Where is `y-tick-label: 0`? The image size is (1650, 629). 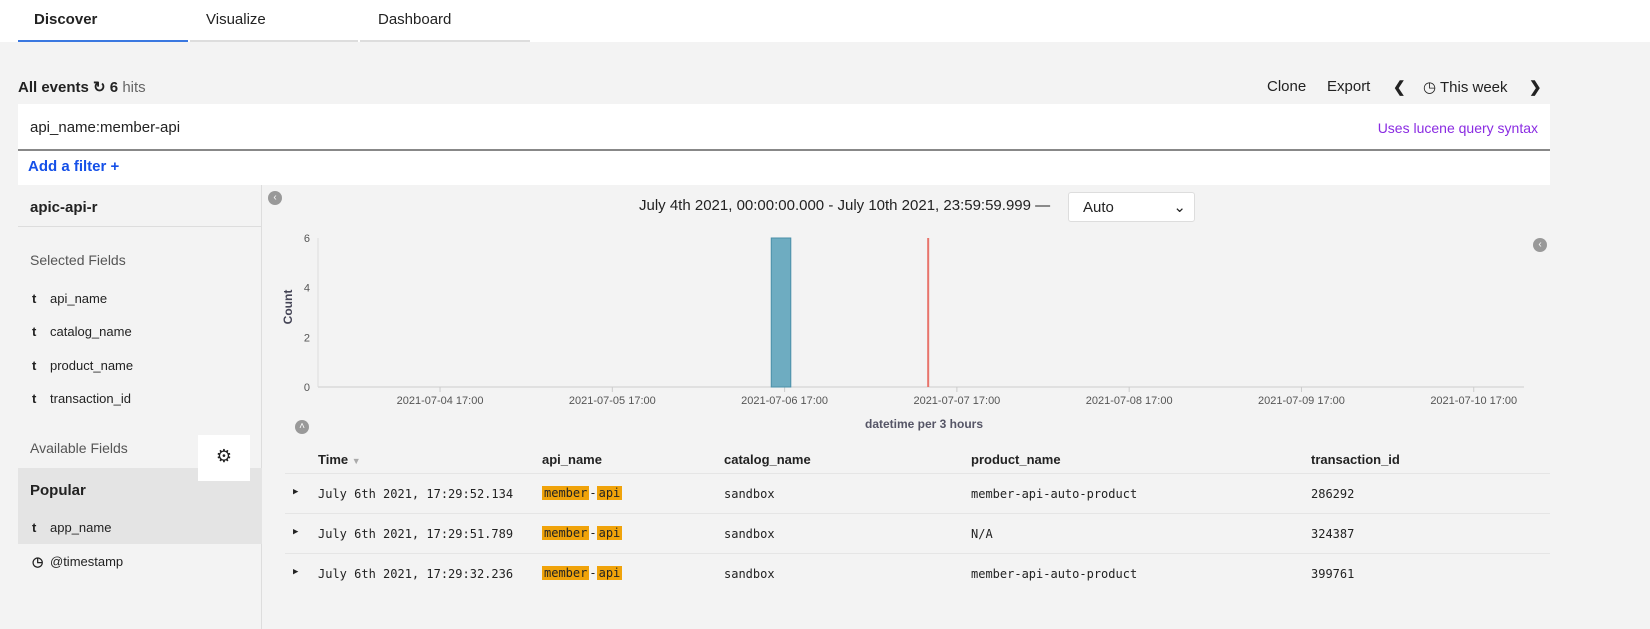 y-tick-label: 0 is located at coordinates (307, 388).